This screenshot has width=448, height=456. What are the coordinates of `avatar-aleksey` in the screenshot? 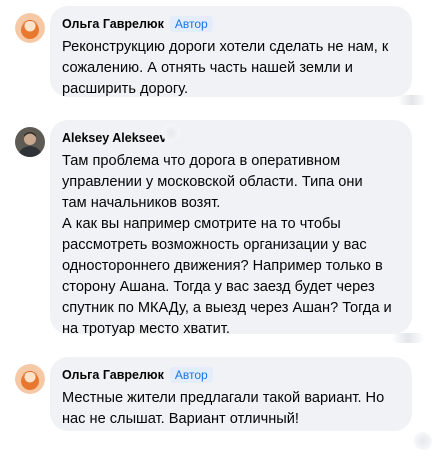 It's located at (30, 142).